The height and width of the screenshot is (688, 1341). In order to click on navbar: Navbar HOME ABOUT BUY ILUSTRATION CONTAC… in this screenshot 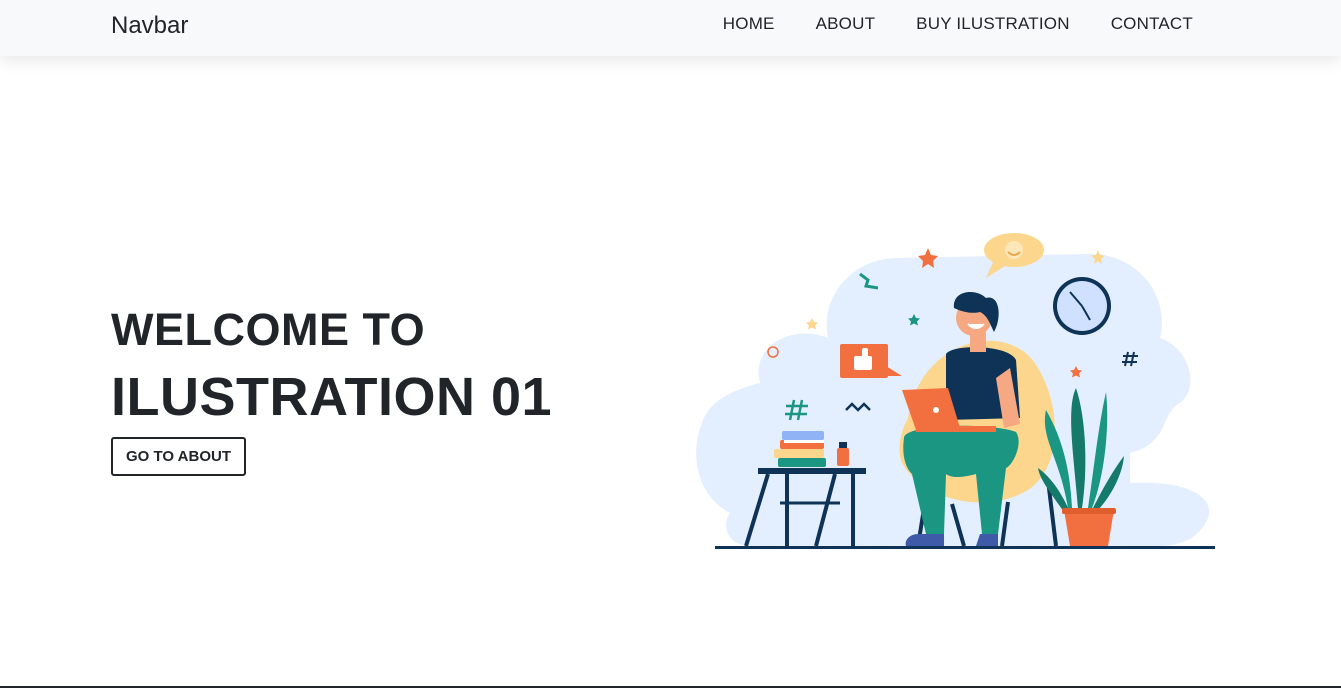, I will do `click(670, 28)`.